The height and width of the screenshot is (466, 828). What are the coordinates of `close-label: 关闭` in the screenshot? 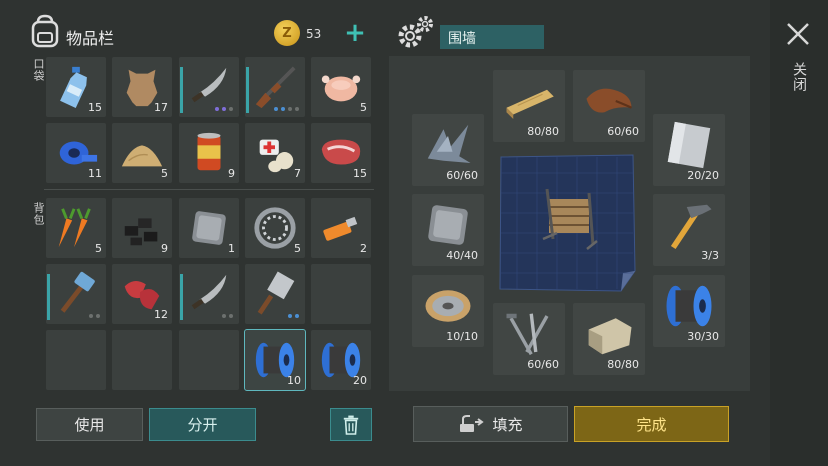 It's located at (799, 77).